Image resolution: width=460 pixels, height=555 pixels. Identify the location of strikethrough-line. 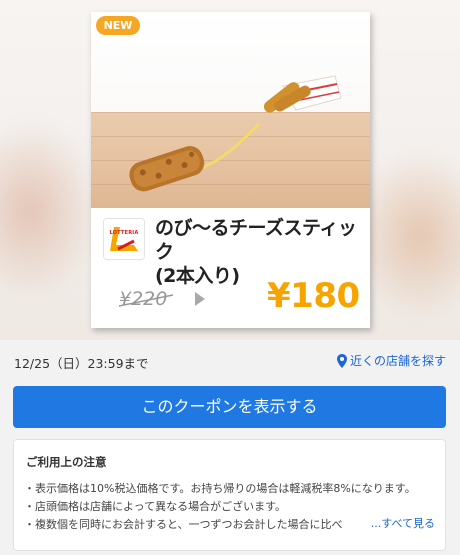
(146, 300).